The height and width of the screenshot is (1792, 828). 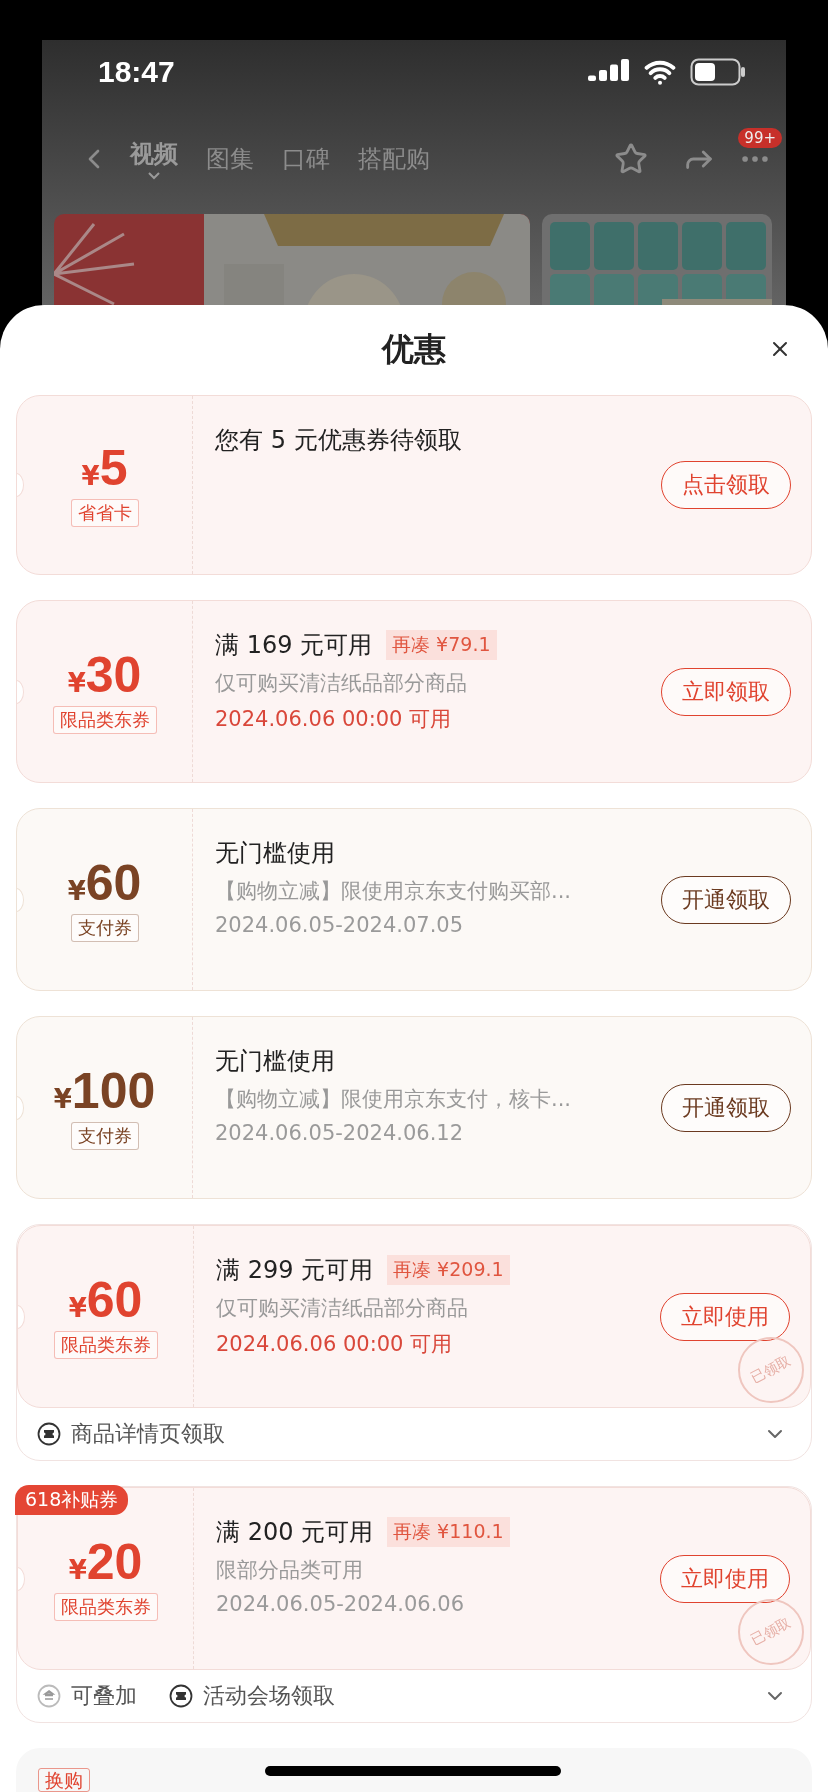 I want to click on coupon-note: 可叠加, so click(x=104, y=1696).